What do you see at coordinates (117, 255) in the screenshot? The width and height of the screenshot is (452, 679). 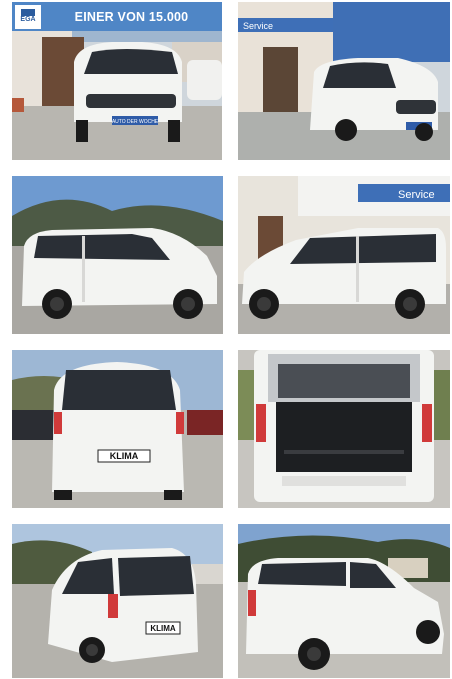 I see `photo-side-left` at bounding box center [117, 255].